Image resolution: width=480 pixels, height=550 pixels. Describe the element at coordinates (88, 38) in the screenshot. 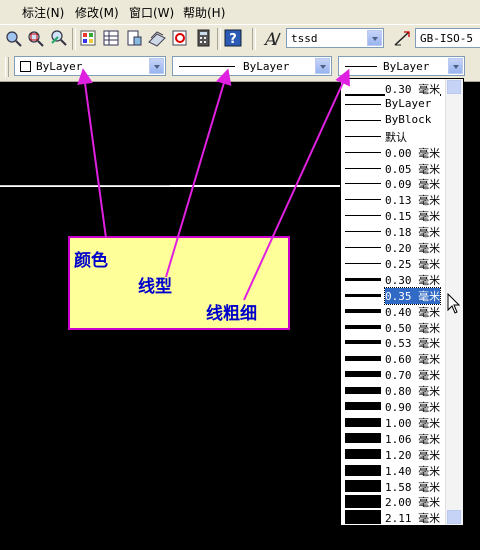

I see `properties-icon` at that location.